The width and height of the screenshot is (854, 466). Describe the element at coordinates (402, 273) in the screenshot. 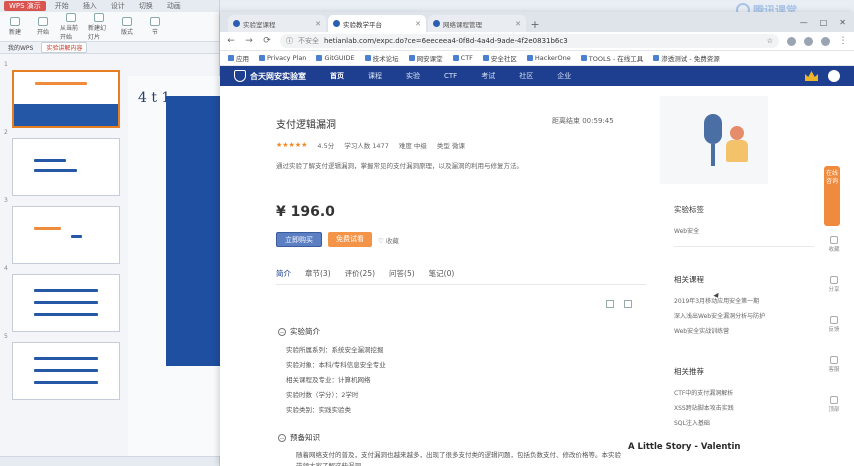

I see `tab-qa: 问答(5)` at that location.